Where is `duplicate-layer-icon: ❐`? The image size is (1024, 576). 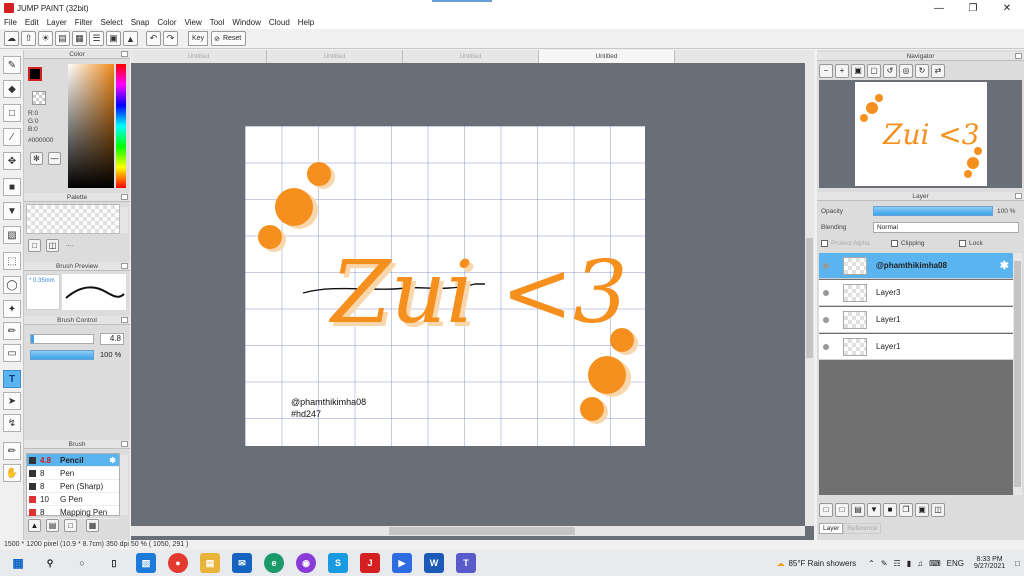
duplicate-layer-icon: ❐ is located at coordinates (906, 510).